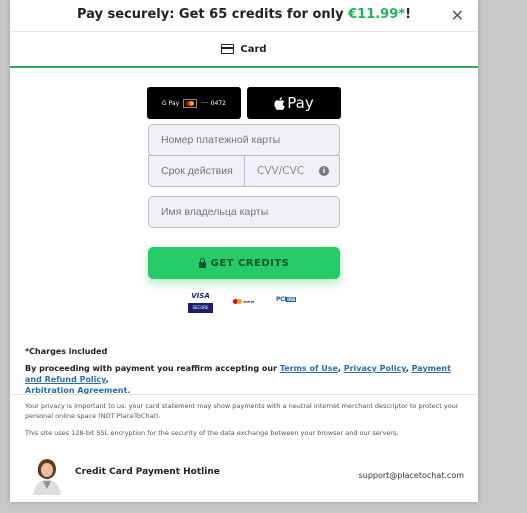 This screenshot has width=527, height=513. I want to click on support-email: support@placetochat.com, so click(411, 475).